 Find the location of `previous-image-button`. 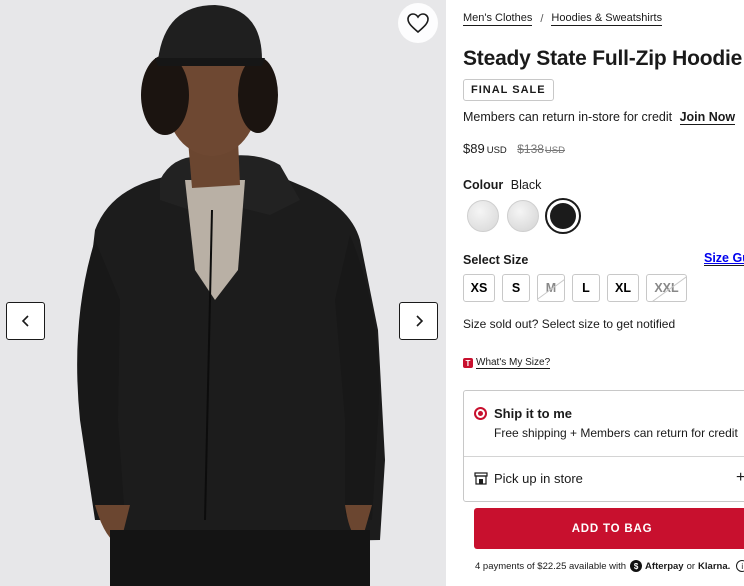

previous-image-button is located at coordinates (25, 321).